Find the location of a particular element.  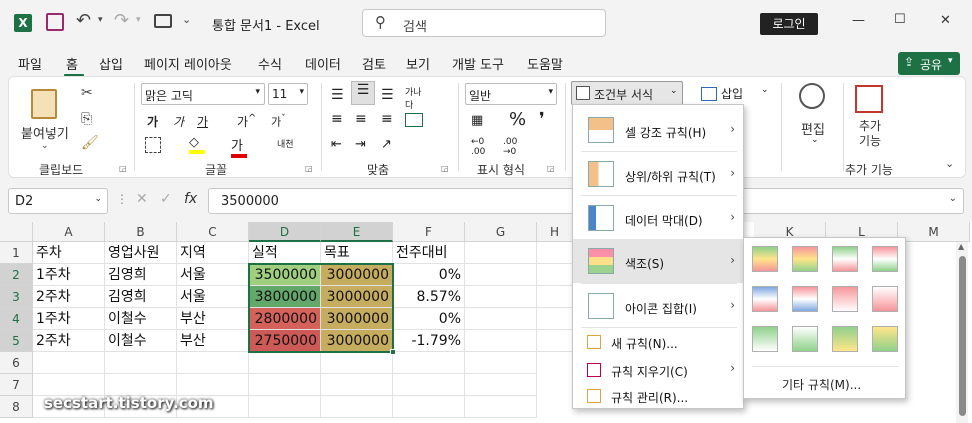

cell-a1: 주차 is located at coordinates (69, 253).